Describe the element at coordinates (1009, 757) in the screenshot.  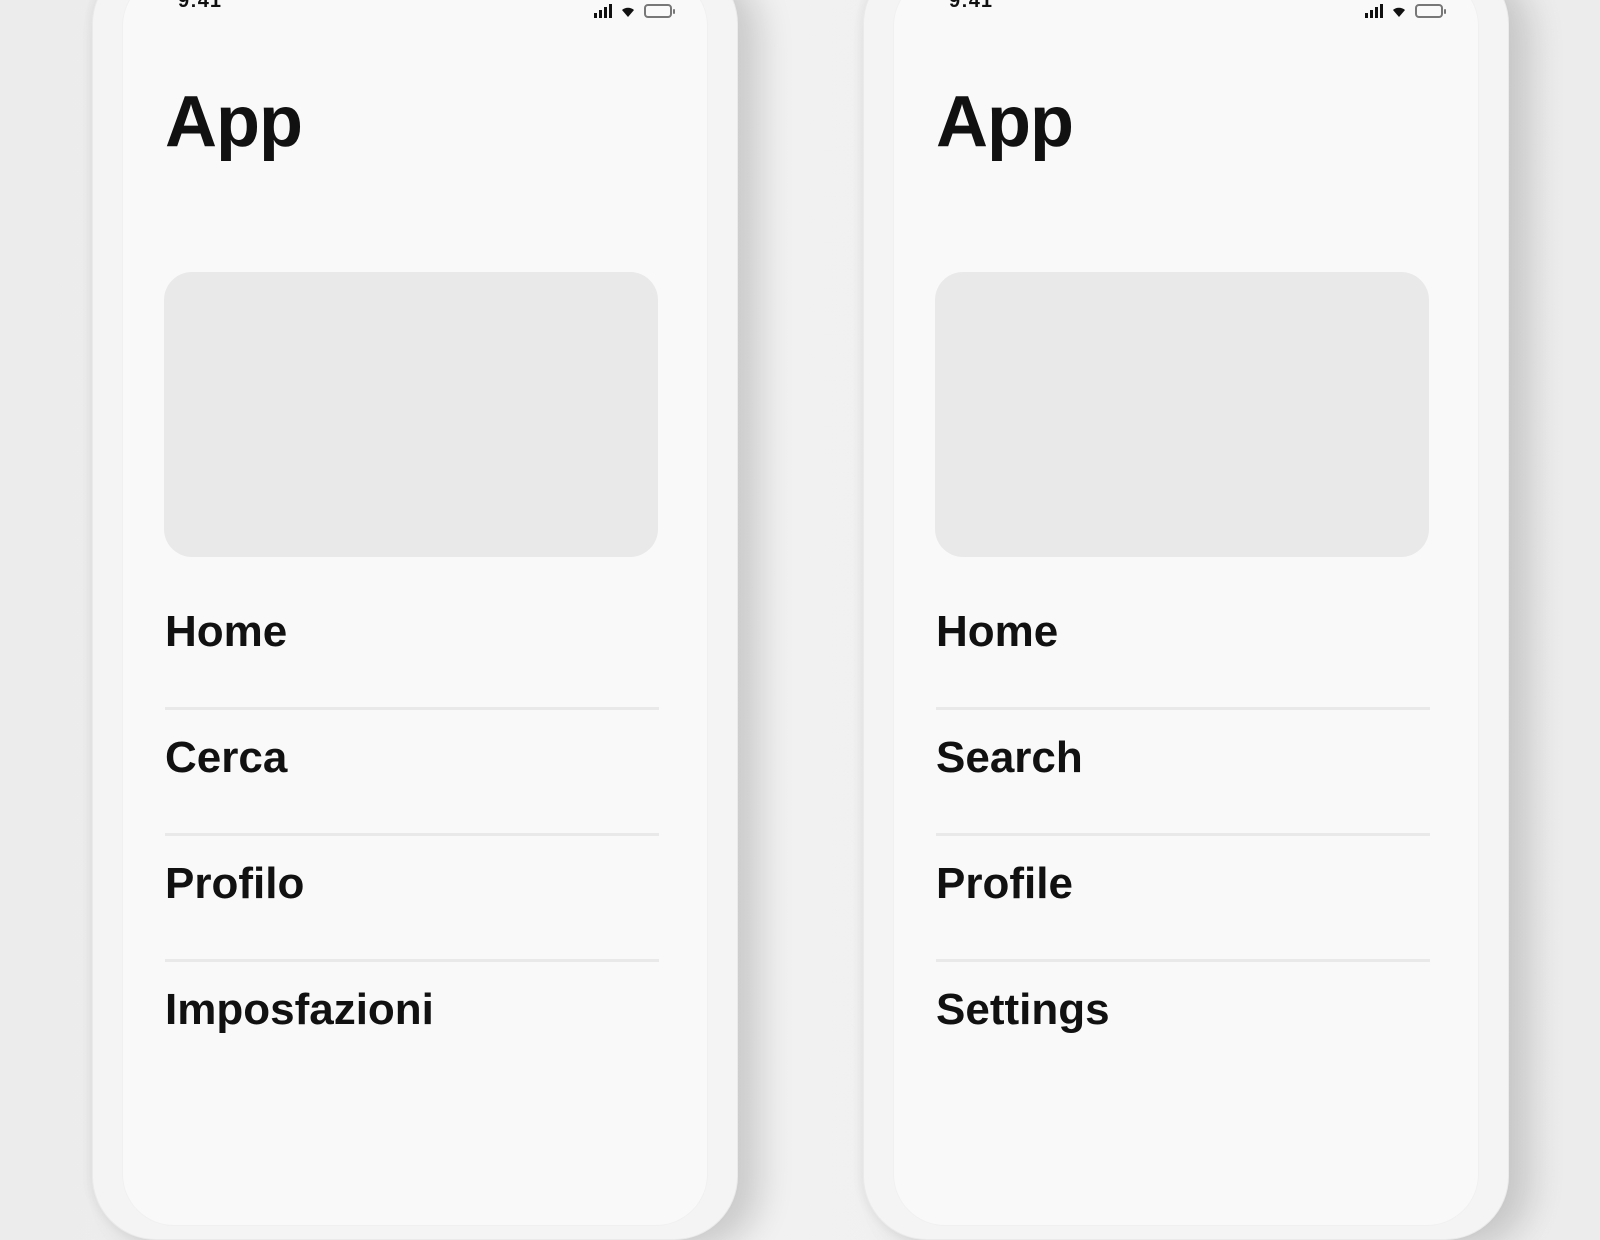
I see `menu-item-label: Search` at that location.